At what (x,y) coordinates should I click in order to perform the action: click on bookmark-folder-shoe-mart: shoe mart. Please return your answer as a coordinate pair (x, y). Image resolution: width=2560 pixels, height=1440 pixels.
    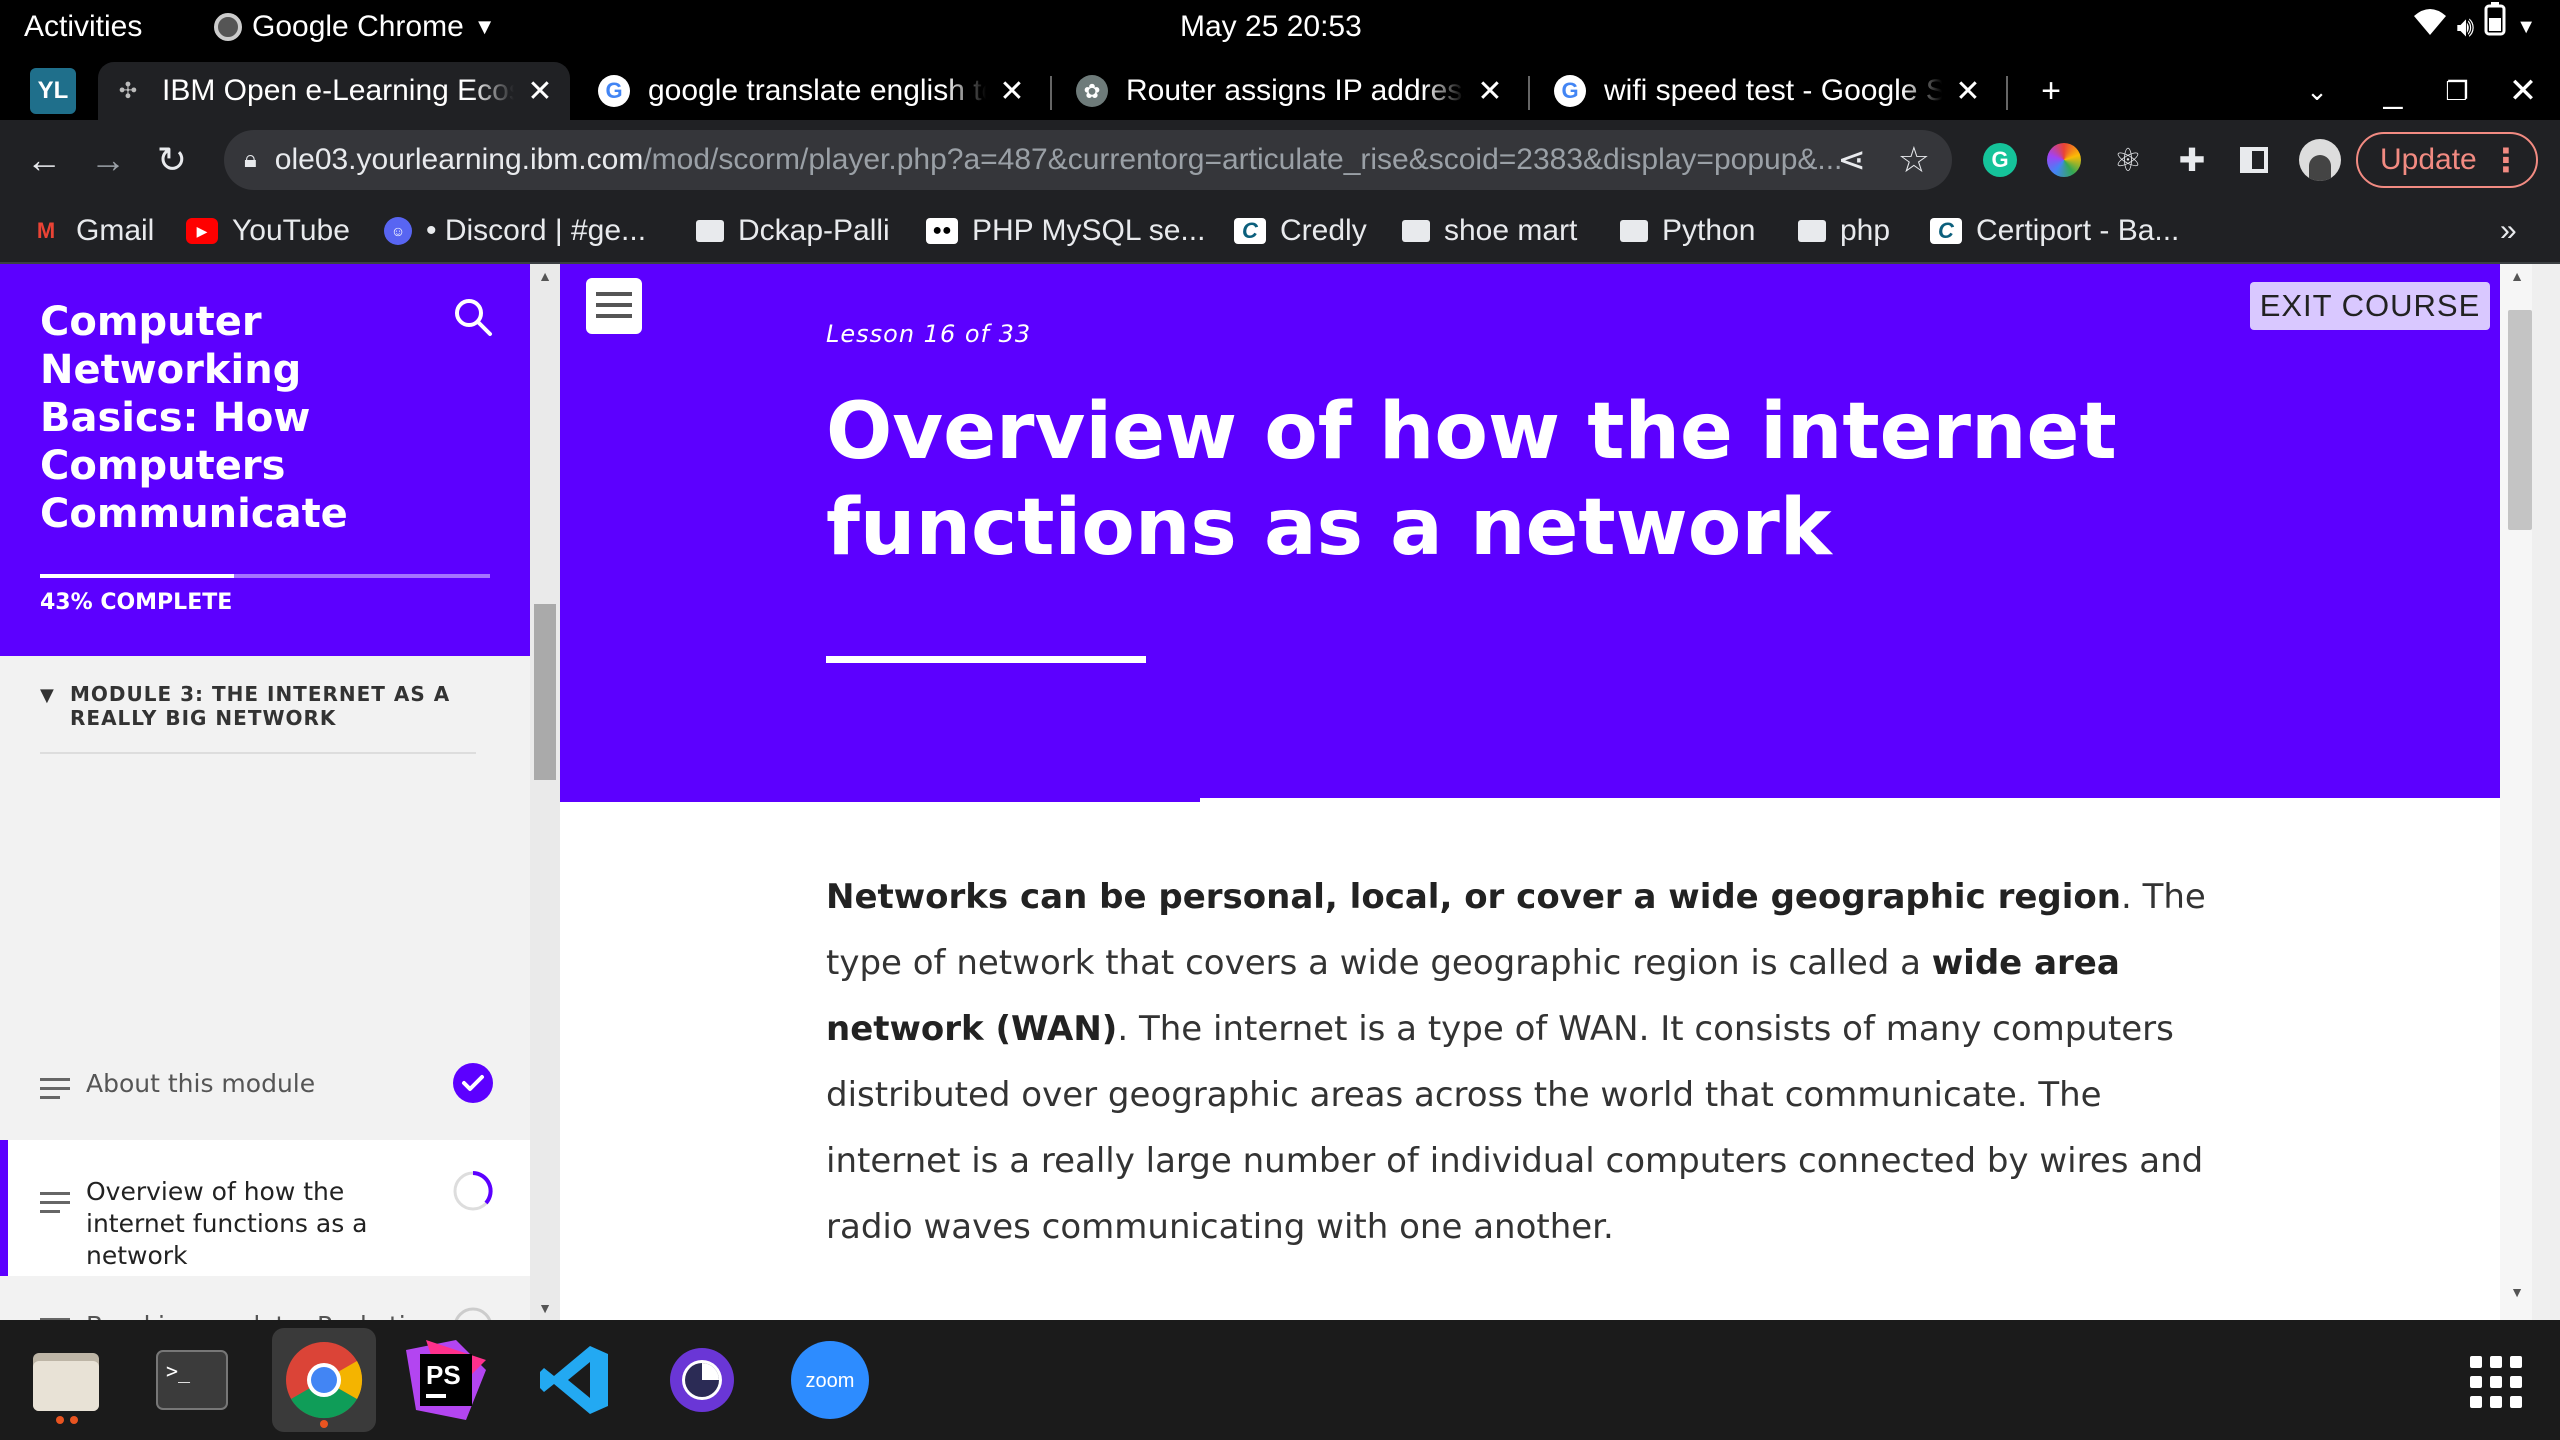
    Looking at the image, I should click on (1489, 231).